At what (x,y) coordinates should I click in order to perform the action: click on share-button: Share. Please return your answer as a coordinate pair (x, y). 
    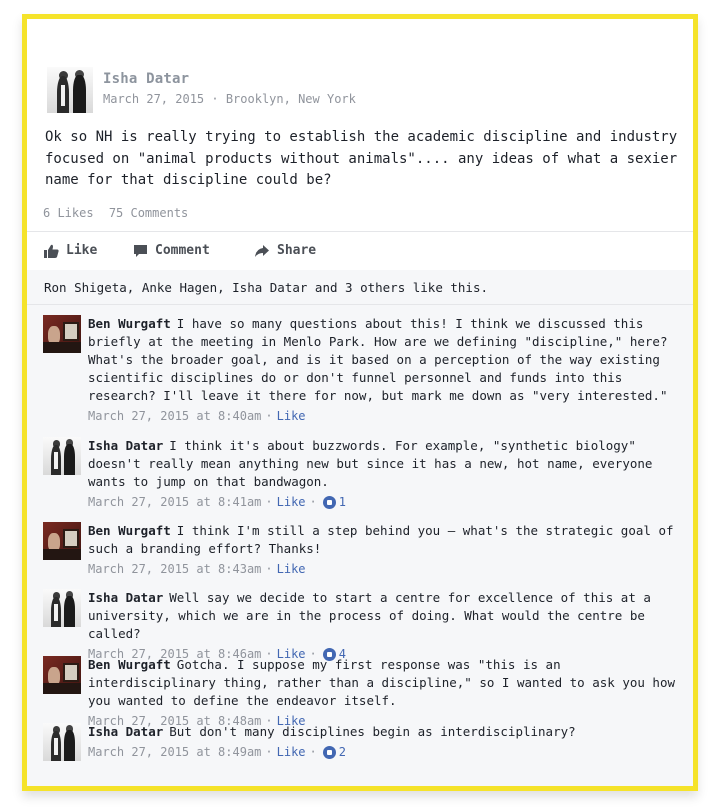
    Looking at the image, I should click on (285, 250).